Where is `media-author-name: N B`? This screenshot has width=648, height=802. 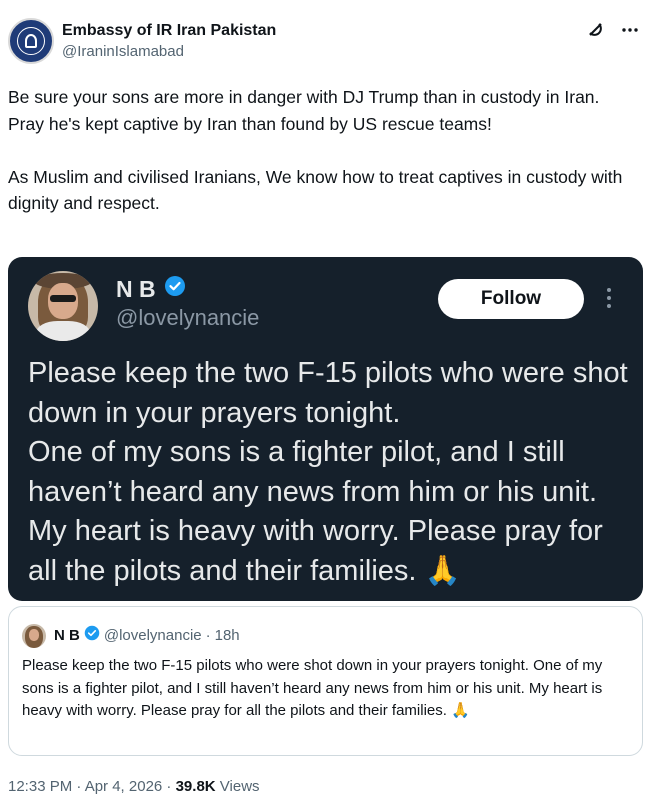
media-author-name: N B is located at coordinates (151, 289).